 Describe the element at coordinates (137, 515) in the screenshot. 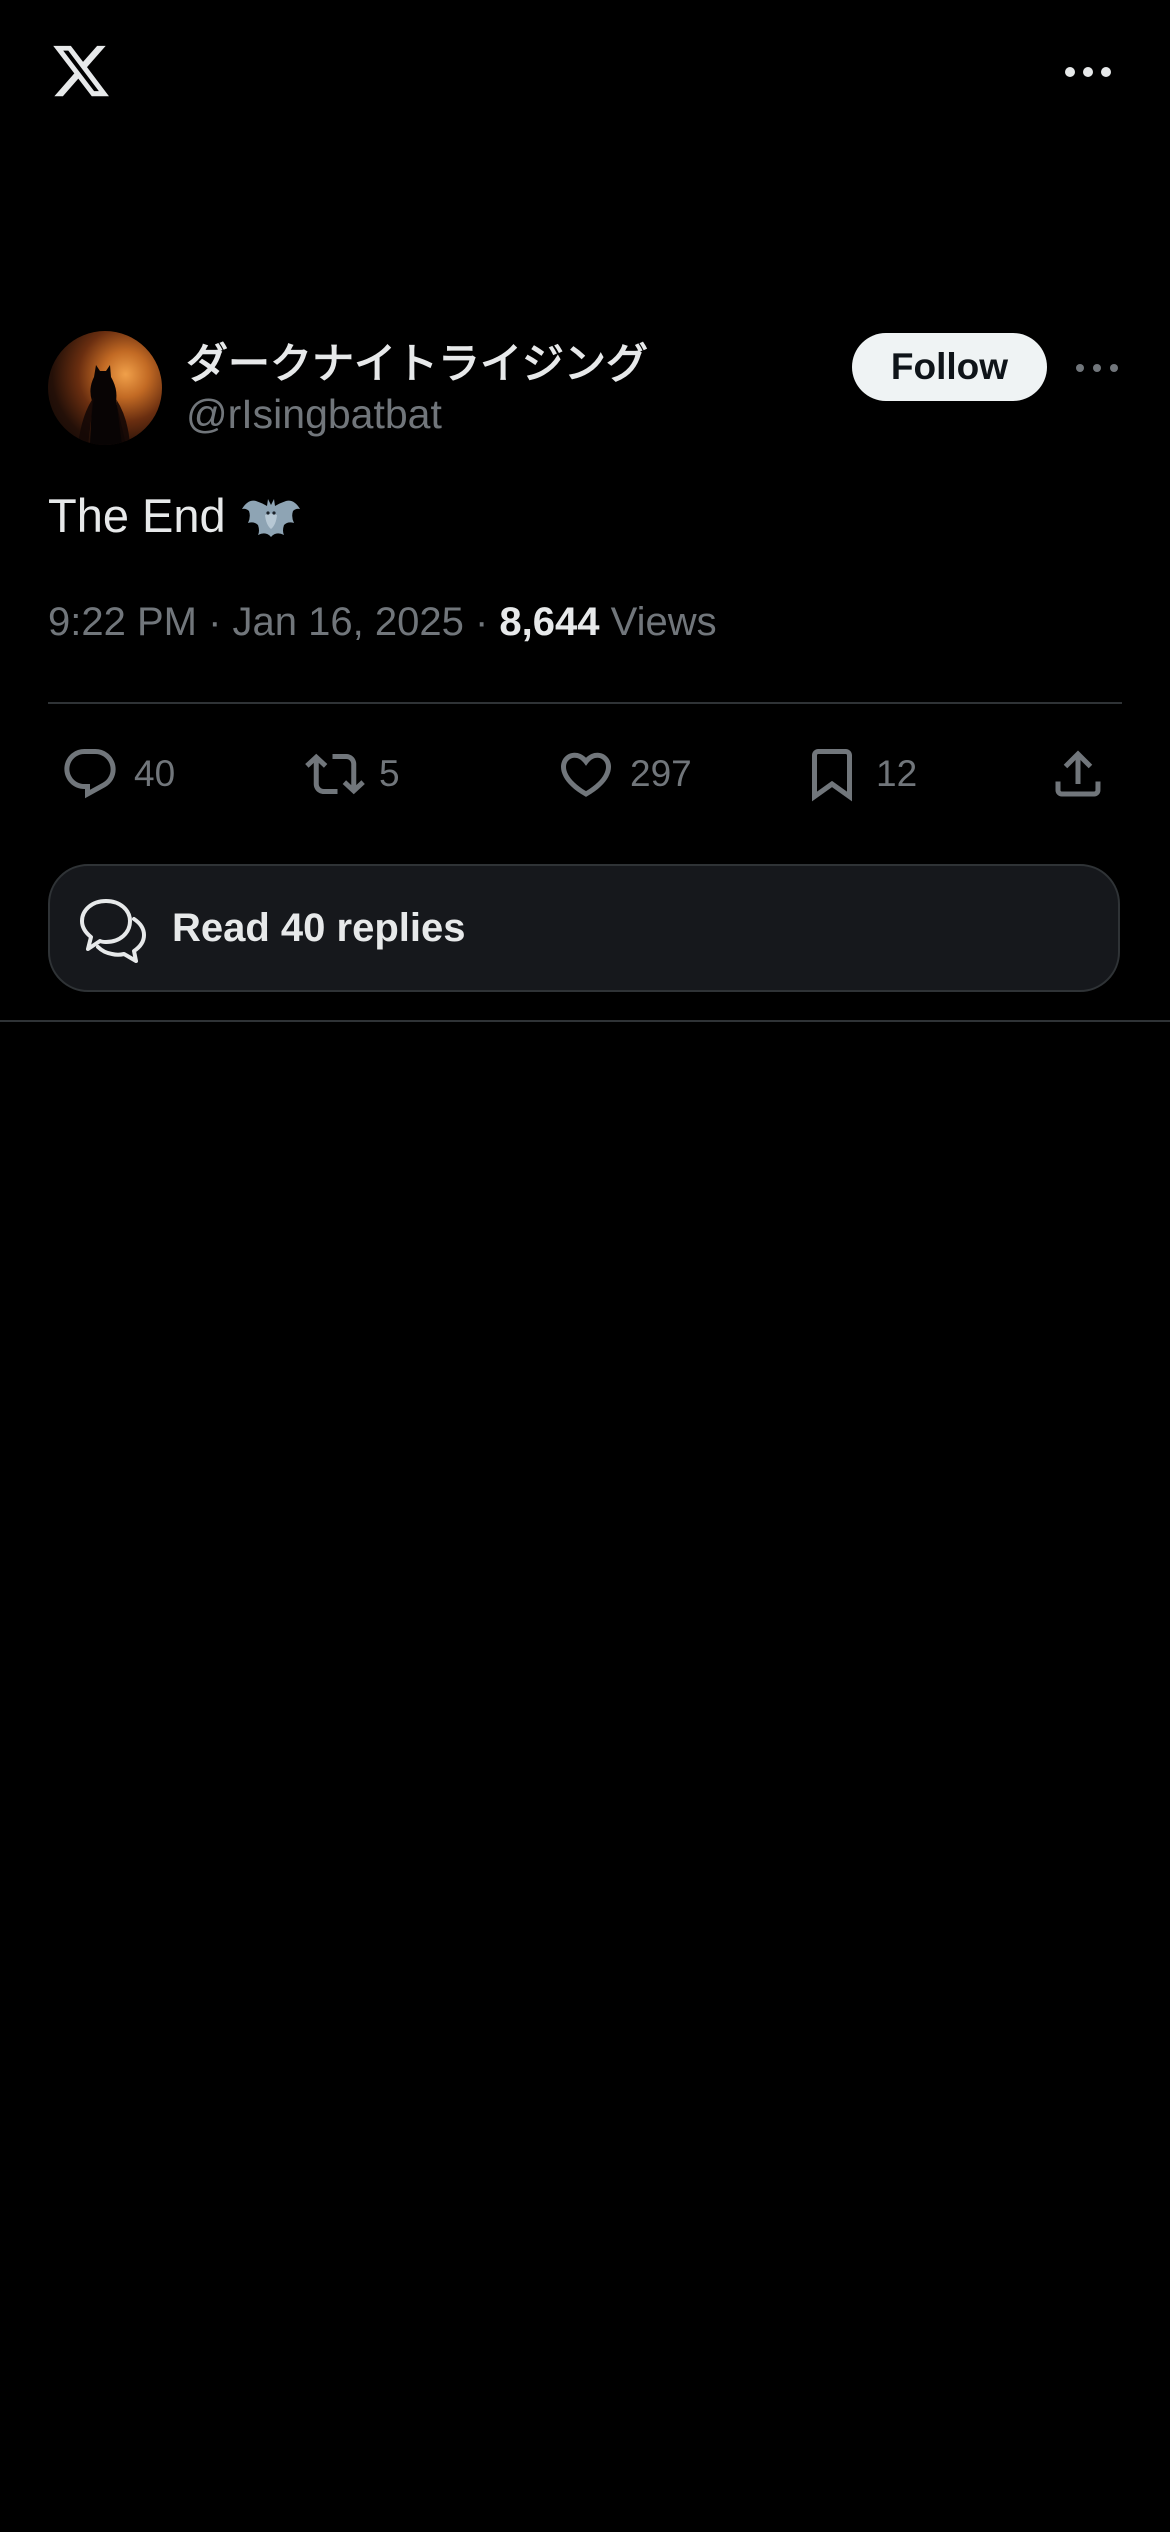

I see `tweet-text-content: The End` at that location.